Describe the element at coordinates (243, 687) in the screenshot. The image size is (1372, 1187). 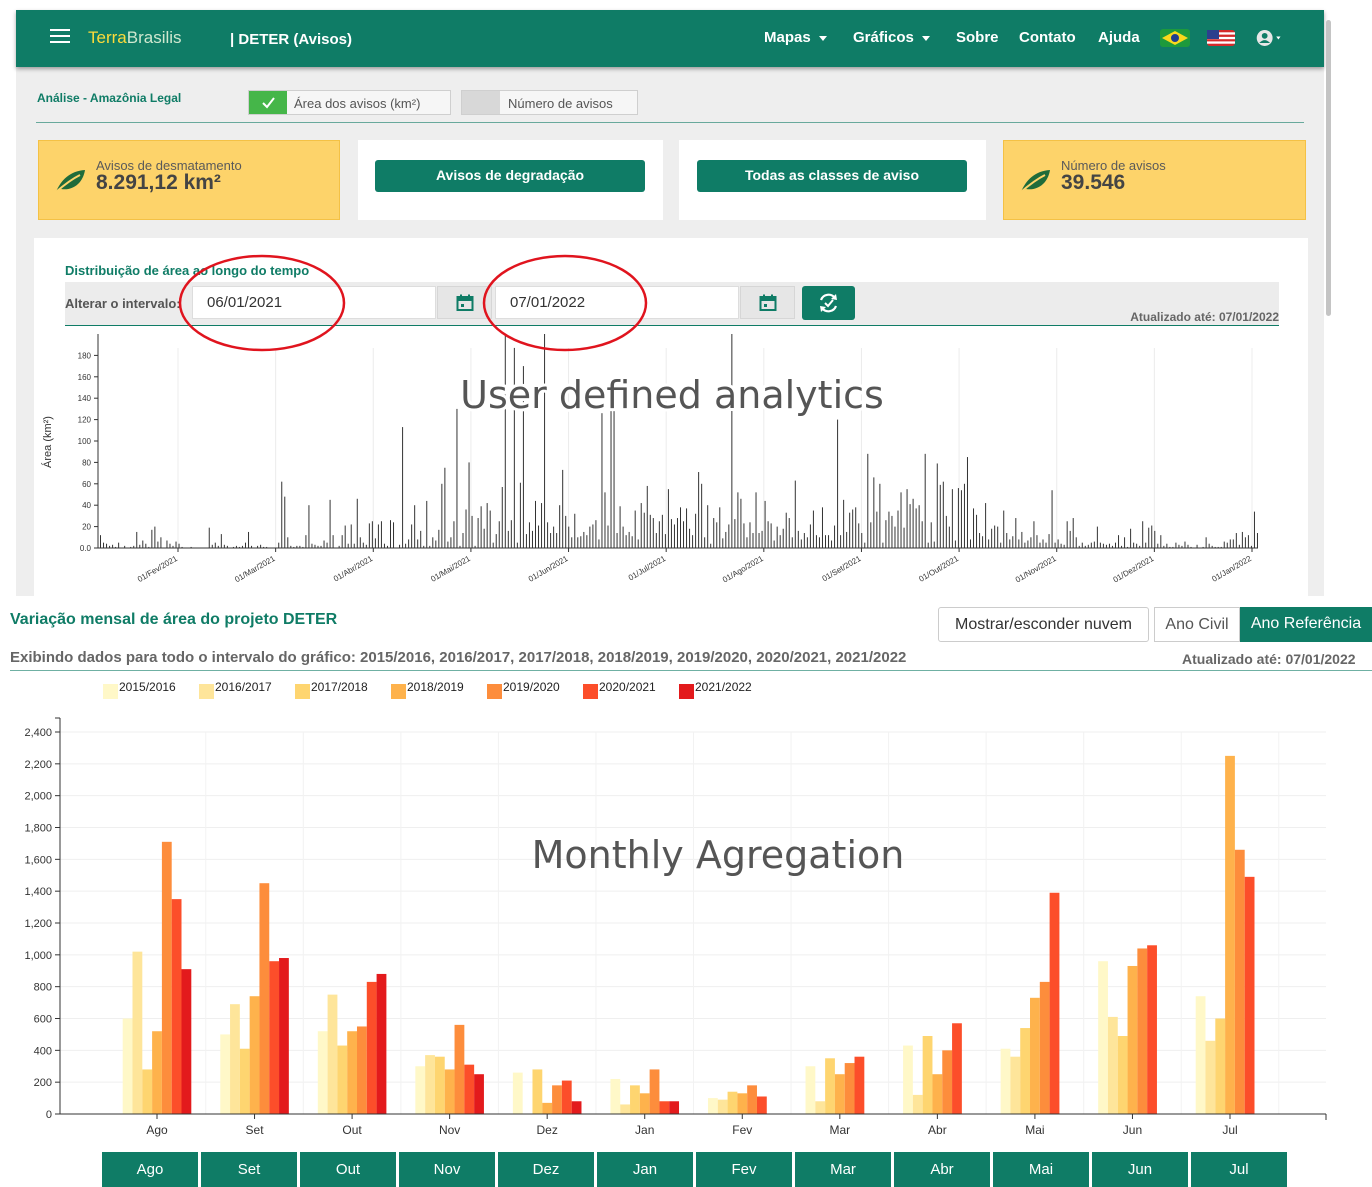
I see `legend-label: 2016/2017` at that location.